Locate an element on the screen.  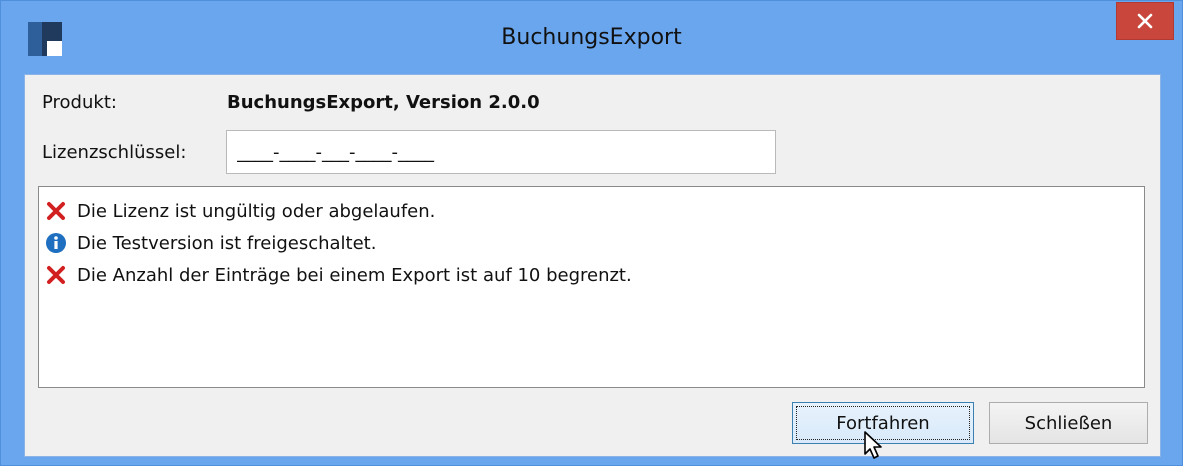
product-value: BuchungsExport, Version 2.0.0 is located at coordinates (383, 102).